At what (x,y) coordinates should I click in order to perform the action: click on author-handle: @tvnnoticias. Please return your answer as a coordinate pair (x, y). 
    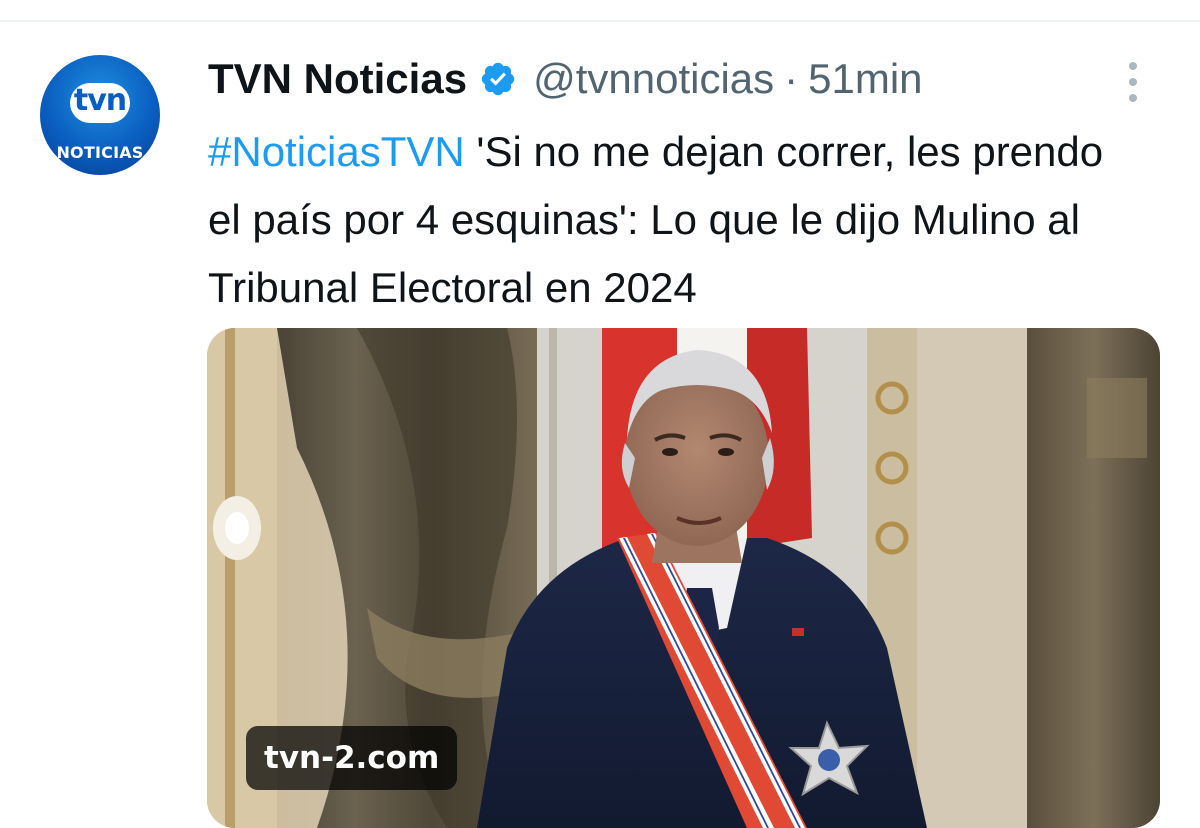
    Looking at the image, I should click on (653, 79).